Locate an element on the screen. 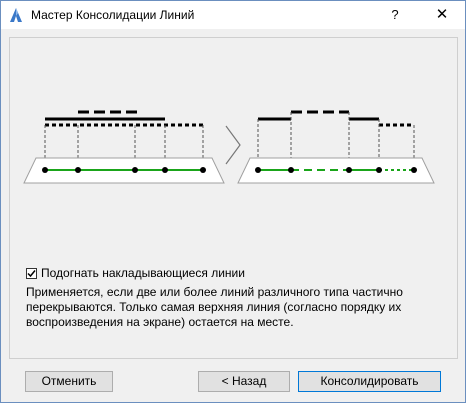 The height and width of the screenshot is (403, 466). checkmark-icon is located at coordinates (31, 273).